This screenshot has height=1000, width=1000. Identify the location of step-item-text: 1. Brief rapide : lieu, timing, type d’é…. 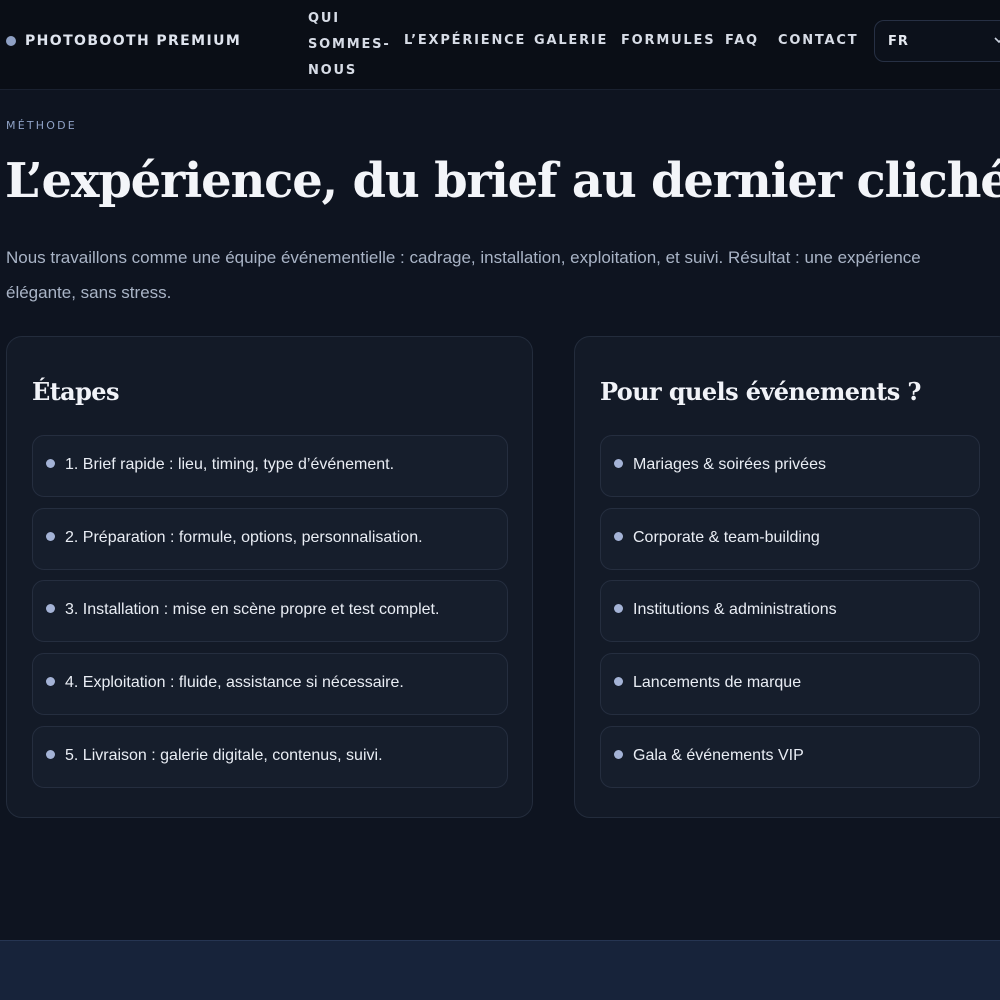
(230, 464).